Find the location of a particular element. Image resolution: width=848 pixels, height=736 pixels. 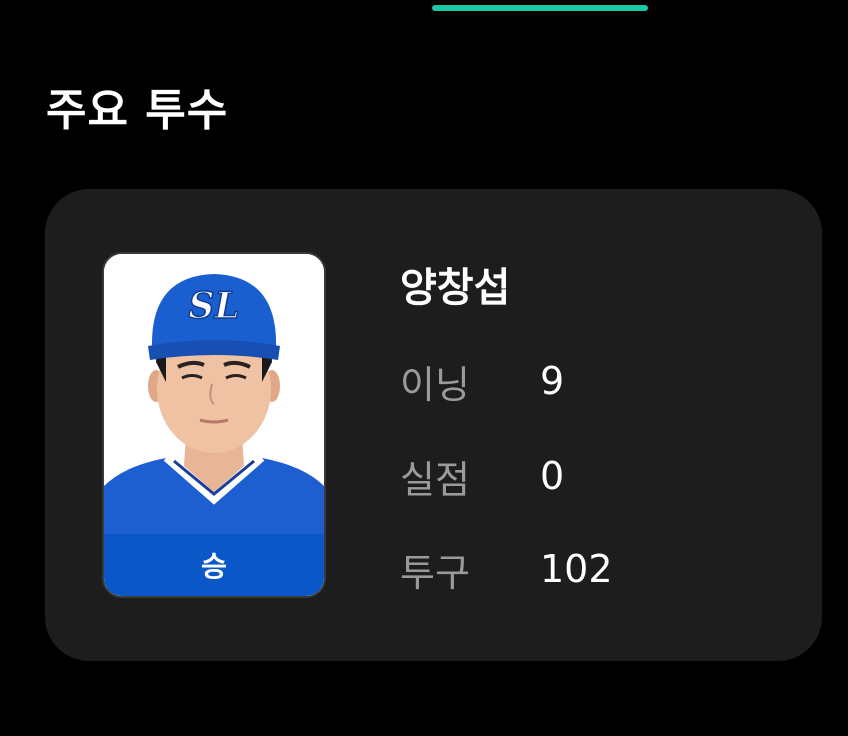

stat-label: 이닝 is located at coordinates (435, 384).